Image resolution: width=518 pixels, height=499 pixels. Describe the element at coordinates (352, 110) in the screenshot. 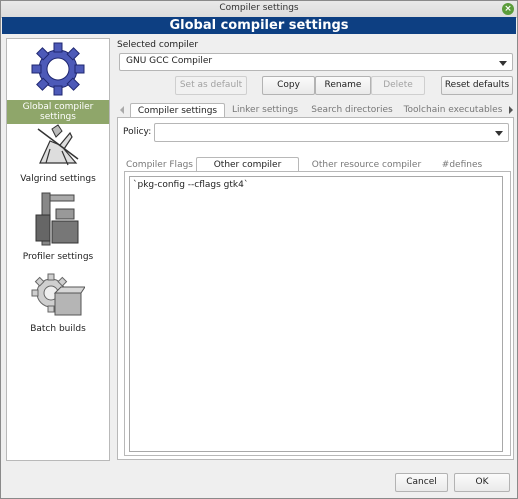

I see `tab-search-directories: Search directories` at that location.